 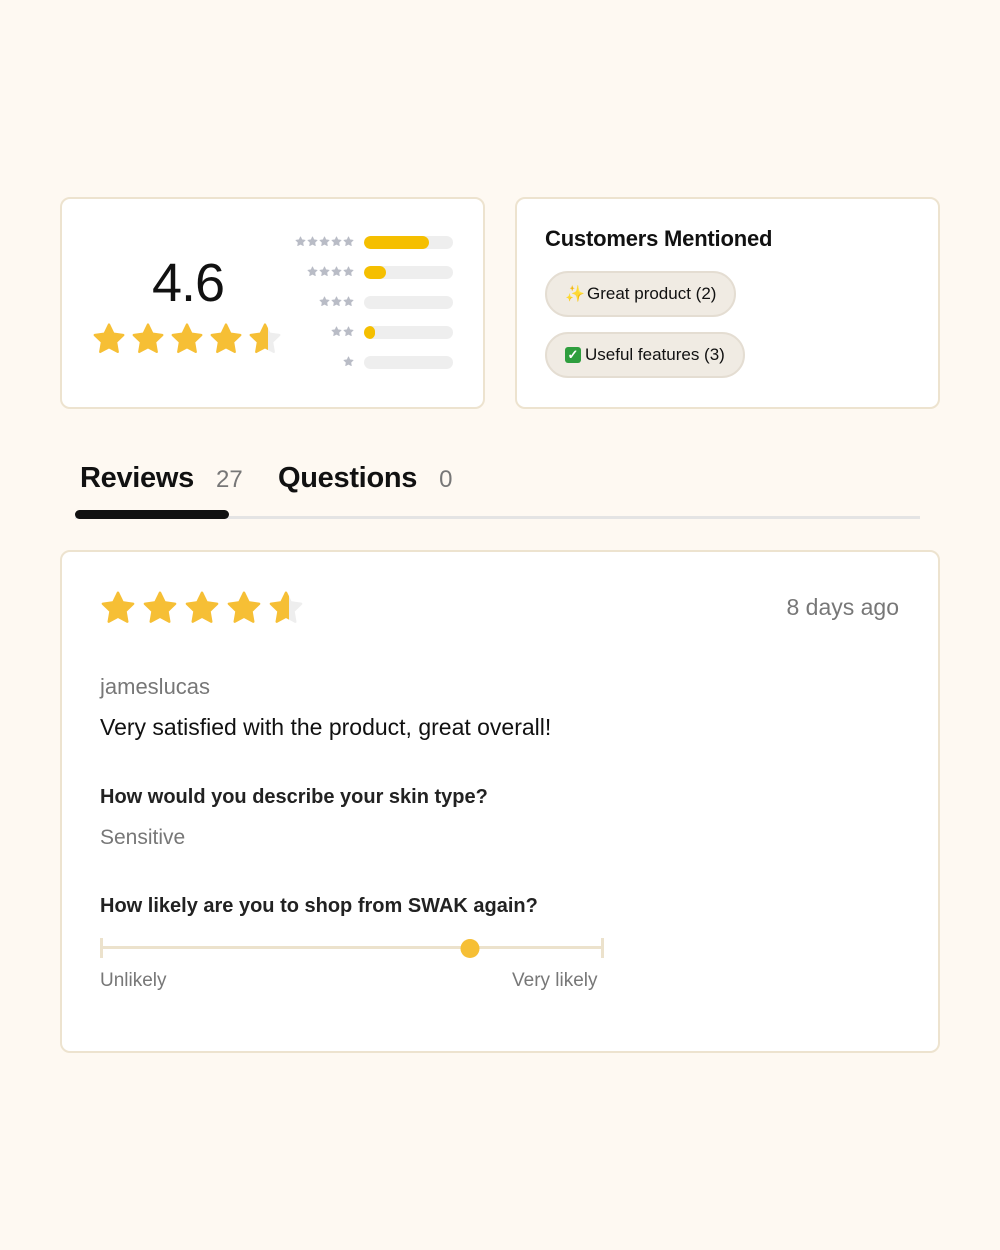 What do you see at coordinates (229, 479) in the screenshot?
I see `tab-reviews-count: 27` at bounding box center [229, 479].